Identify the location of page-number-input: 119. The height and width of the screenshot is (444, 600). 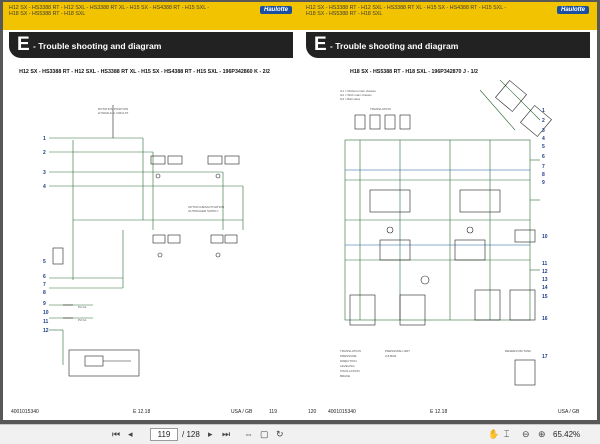
(164, 434).